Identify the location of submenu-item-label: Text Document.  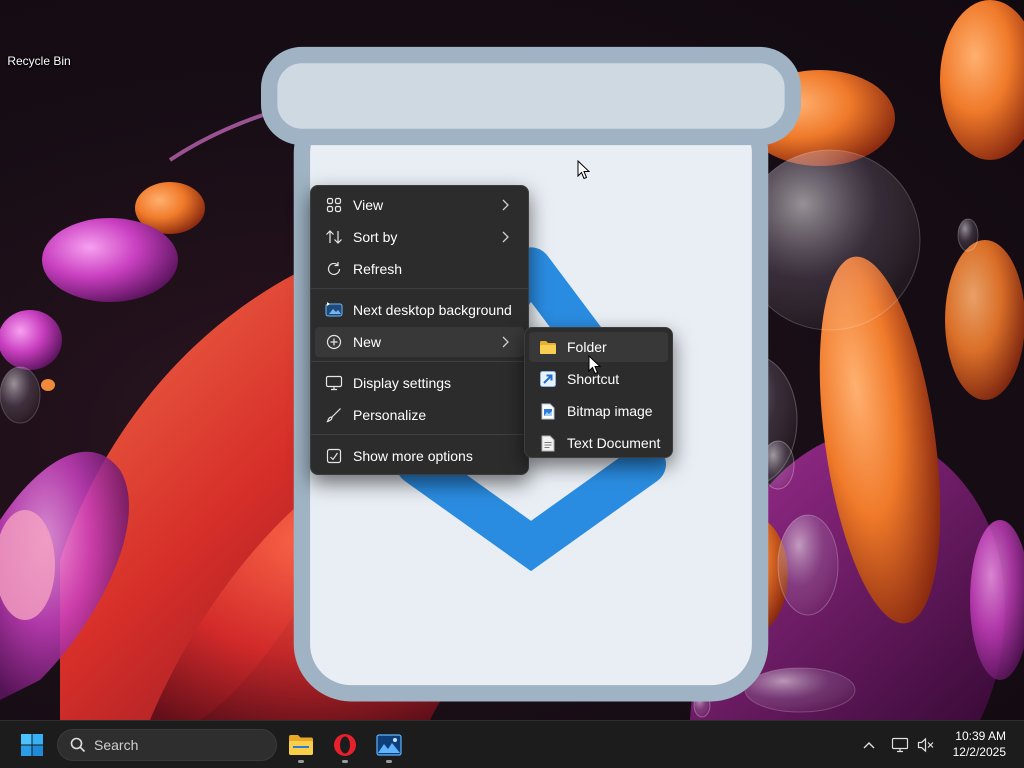
(614, 443).